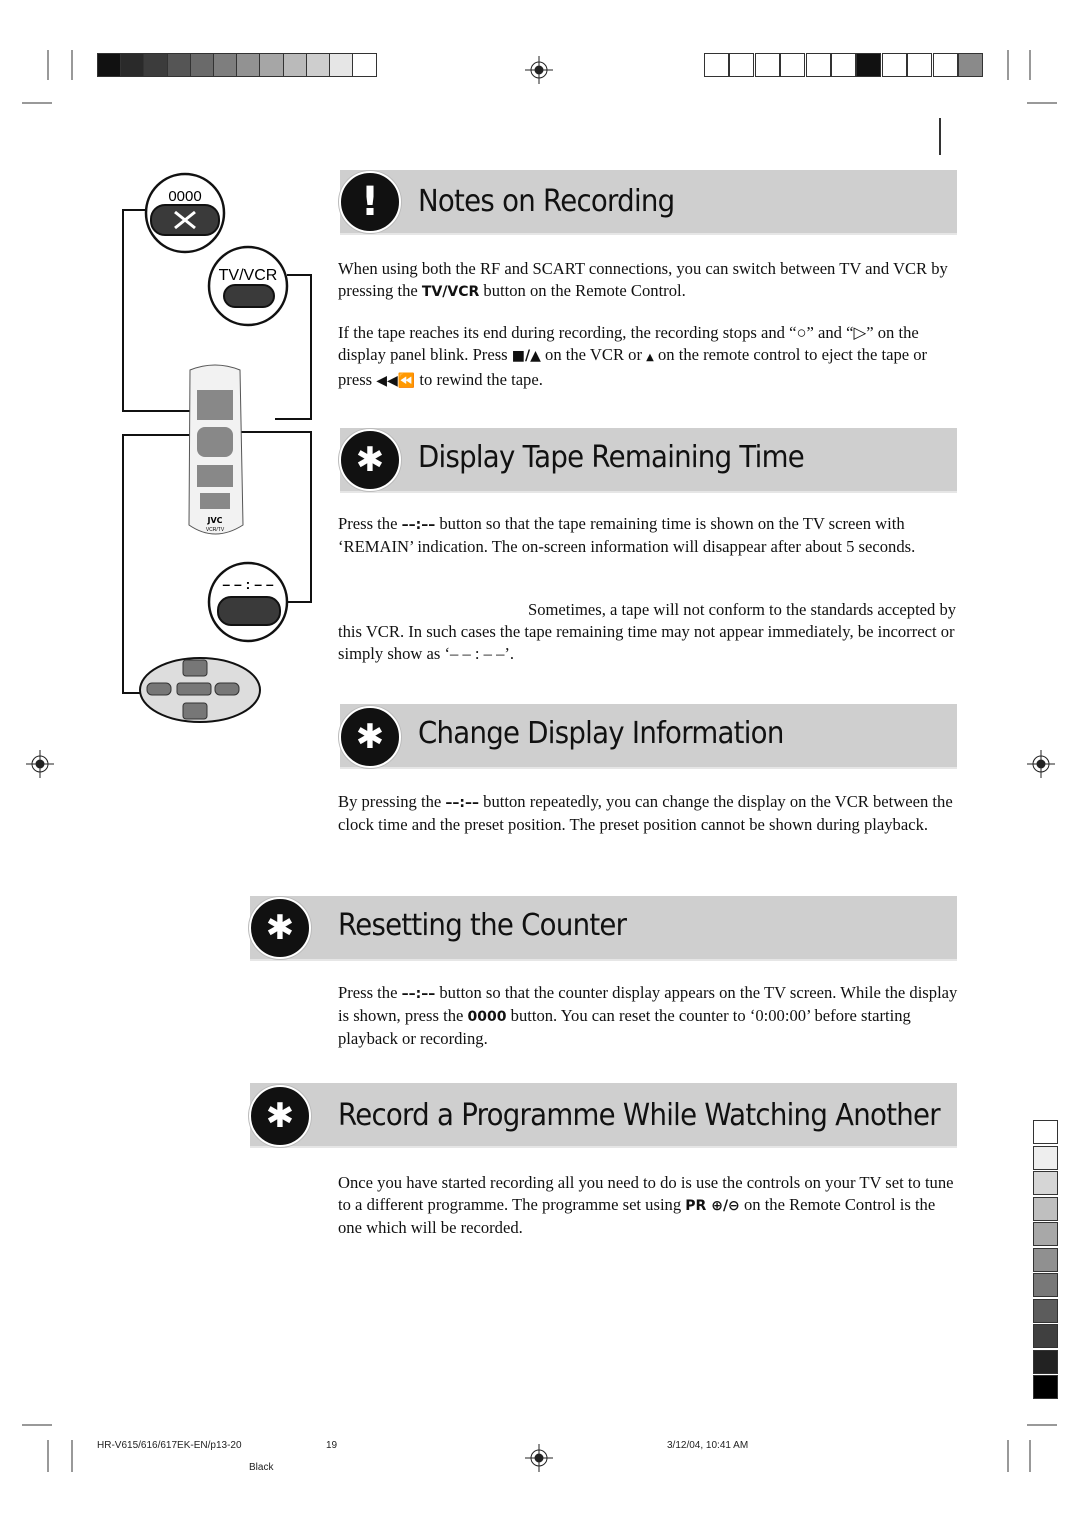 The width and height of the screenshot is (1080, 1528). Describe the element at coordinates (215, 530) in the screenshot. I see `remote-model-label: VCR/TV` at that location.